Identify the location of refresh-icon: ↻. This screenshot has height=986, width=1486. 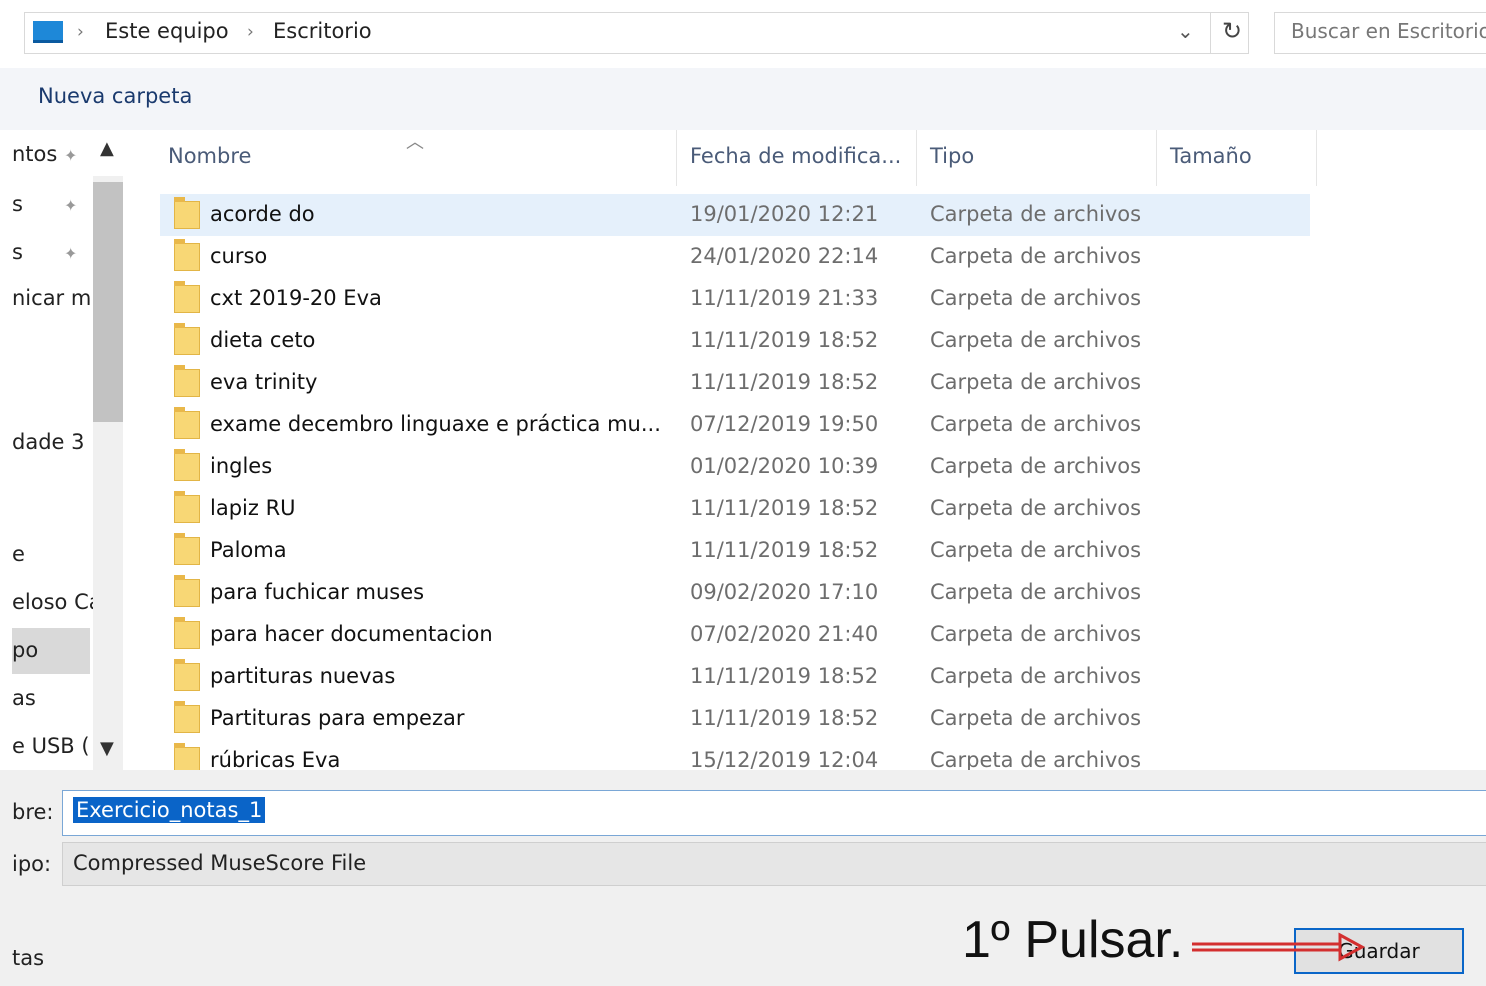
(1232, 31).